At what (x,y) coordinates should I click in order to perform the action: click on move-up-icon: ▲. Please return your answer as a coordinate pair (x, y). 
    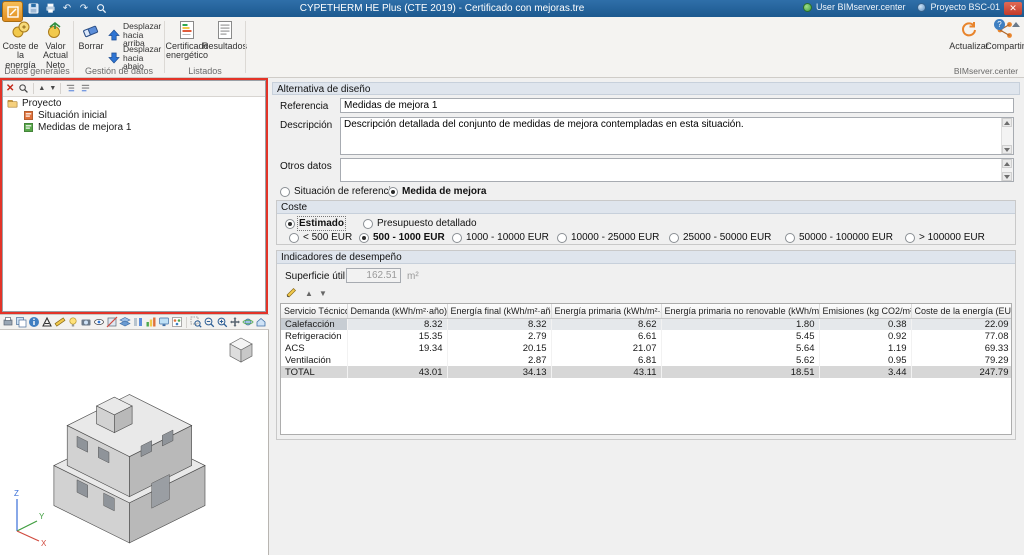
    Looking at the image, I should click on (41, 88).